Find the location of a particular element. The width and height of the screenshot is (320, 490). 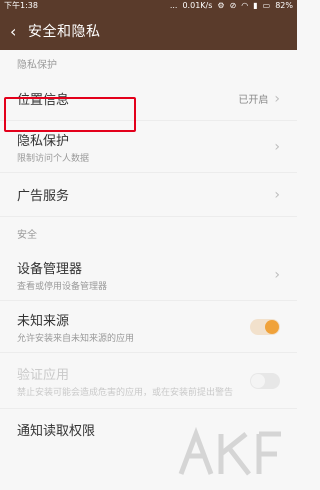

watermark-logo-icon is located at coordinates (229, 451).